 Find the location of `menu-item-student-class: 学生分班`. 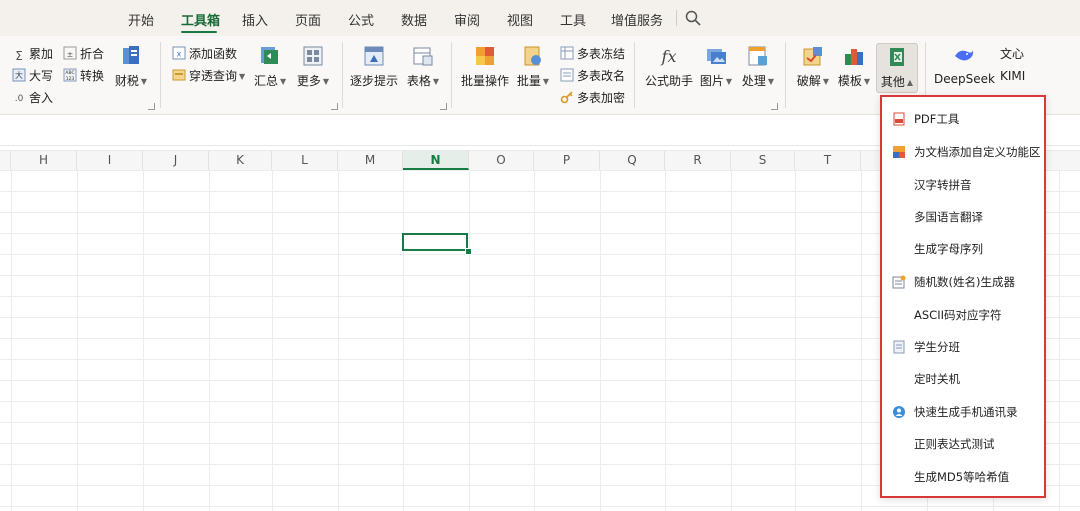

menu-item-student-class: 学生分班 is located at coordinates (965, 347).